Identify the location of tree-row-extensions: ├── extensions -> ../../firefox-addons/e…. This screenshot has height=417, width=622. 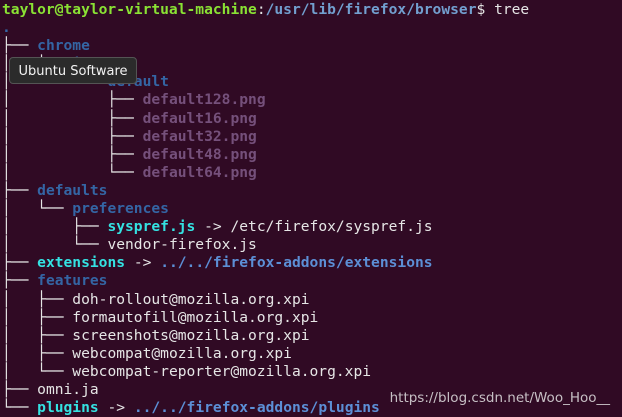
(312, 263).